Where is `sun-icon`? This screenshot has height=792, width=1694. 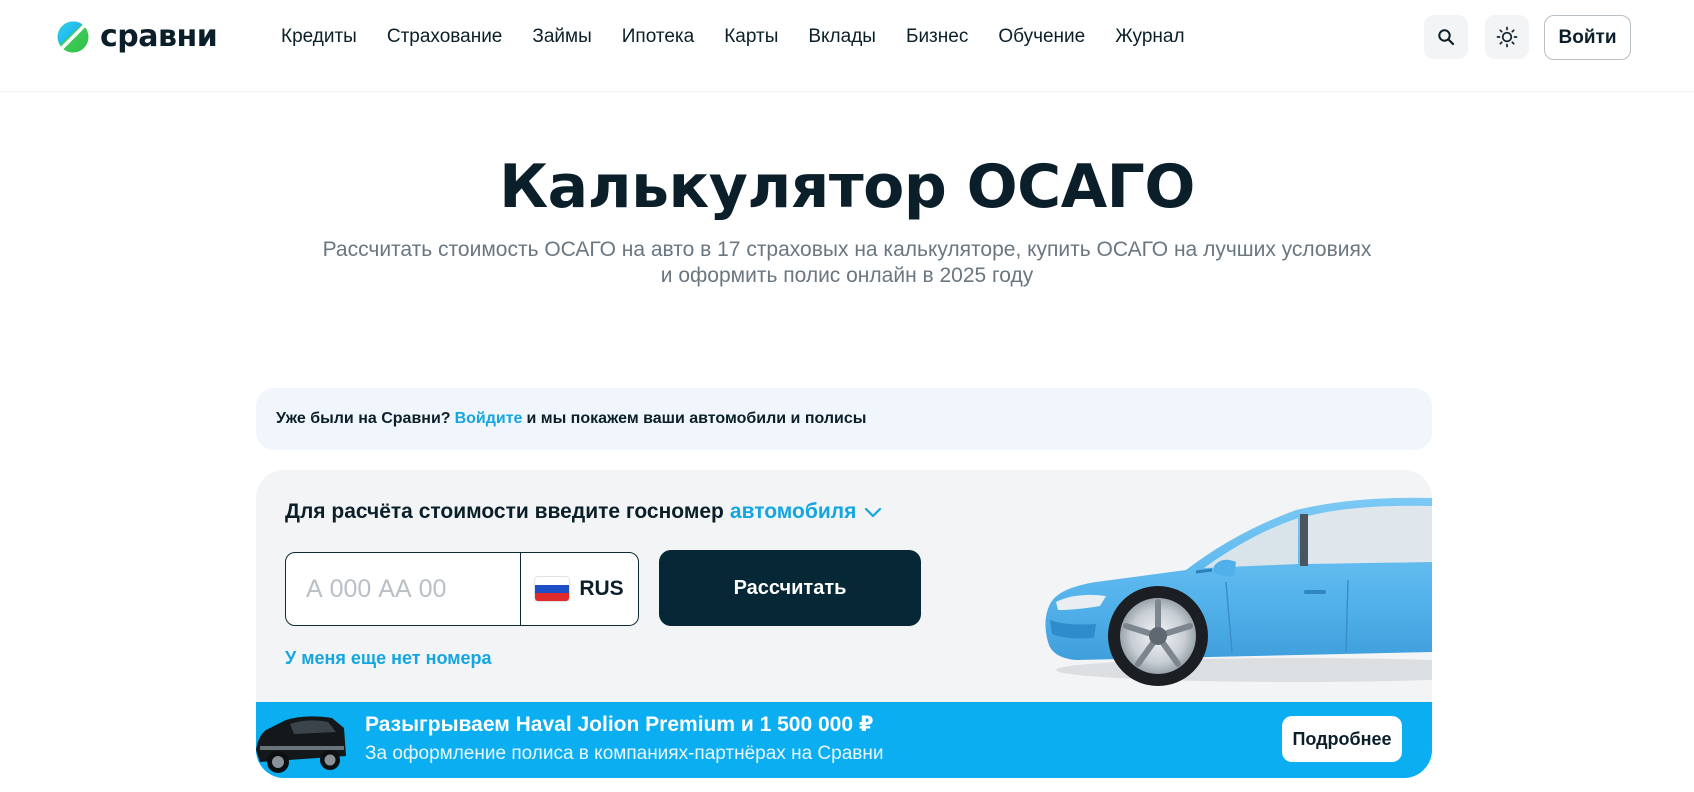 sun-icon is located at coordinates (1507, 37).